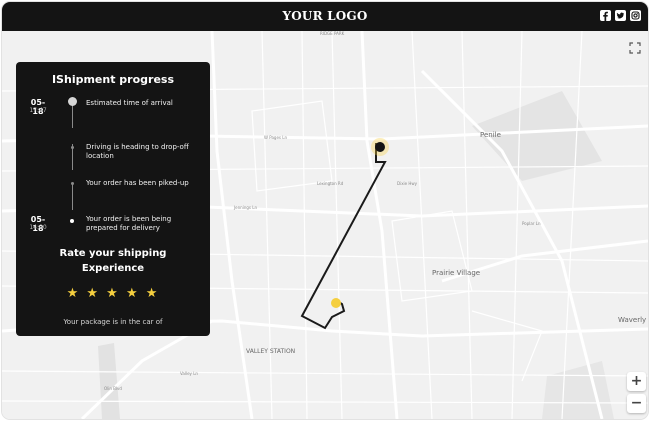  I want to click on twitter-icon, so click(620, 15).